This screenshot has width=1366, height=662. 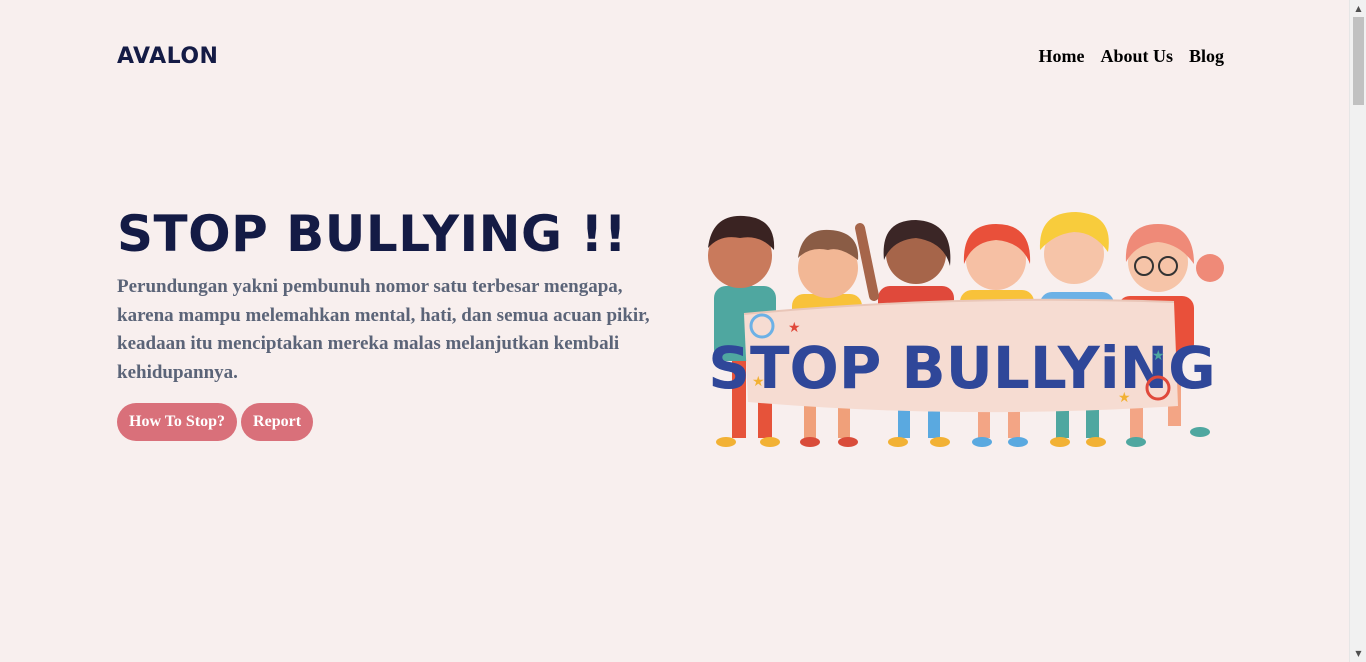 What do you see at coordinates (177, 422) in the screenshot?
I see `how-to-stop-button: How To Stop?` at bounding box center [177, 422].